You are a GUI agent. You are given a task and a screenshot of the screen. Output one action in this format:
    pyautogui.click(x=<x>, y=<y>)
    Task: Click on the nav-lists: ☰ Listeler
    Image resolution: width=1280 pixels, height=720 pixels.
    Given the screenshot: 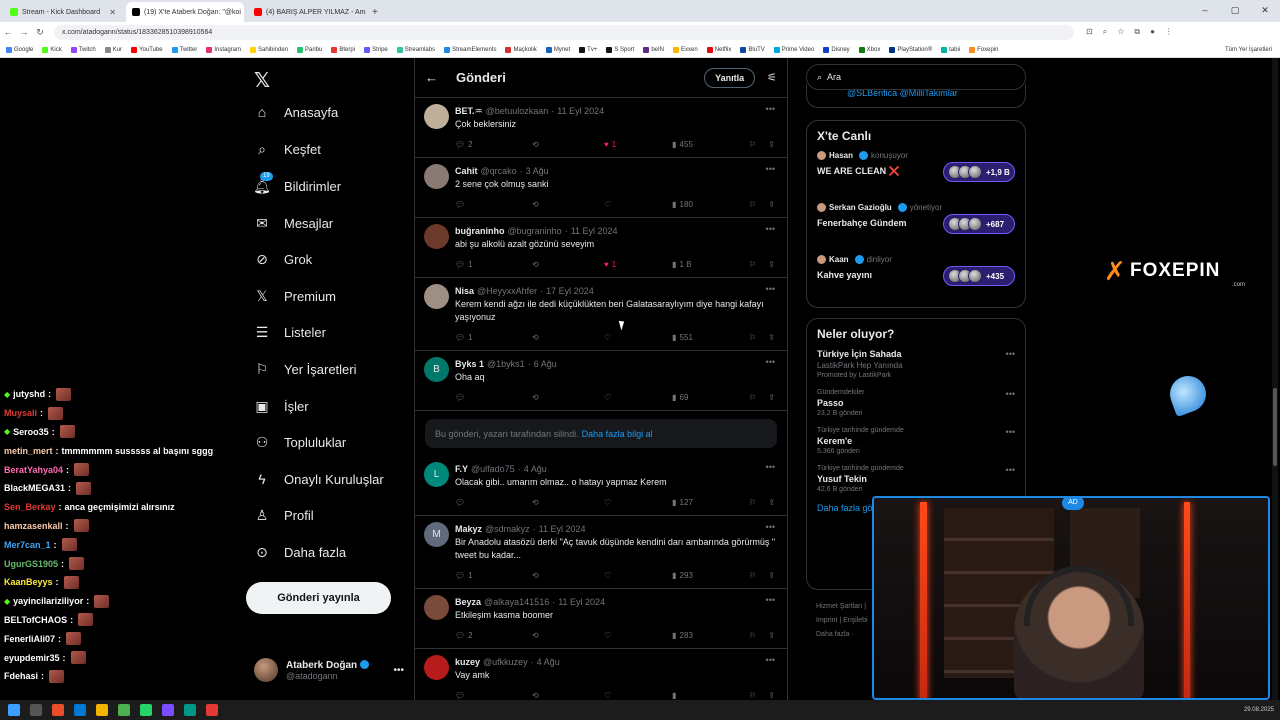 What is the action you would take?
    pyautogui.click(x=290, y=332)
    